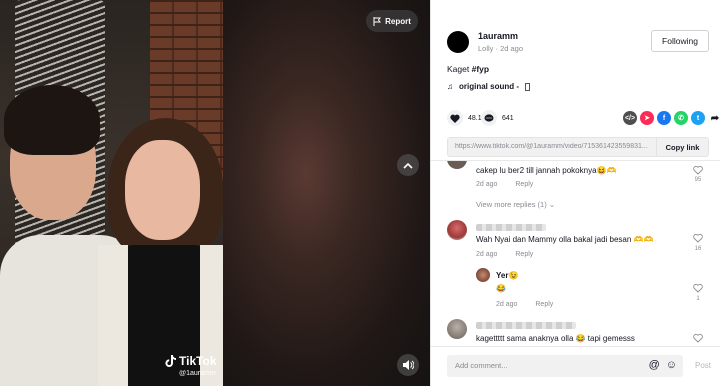 The image size is (720, 386). What do you see at coordinates (664, 118) in the screenshot?
I see `facebook-icon: f` at bounding box center [664, 118].